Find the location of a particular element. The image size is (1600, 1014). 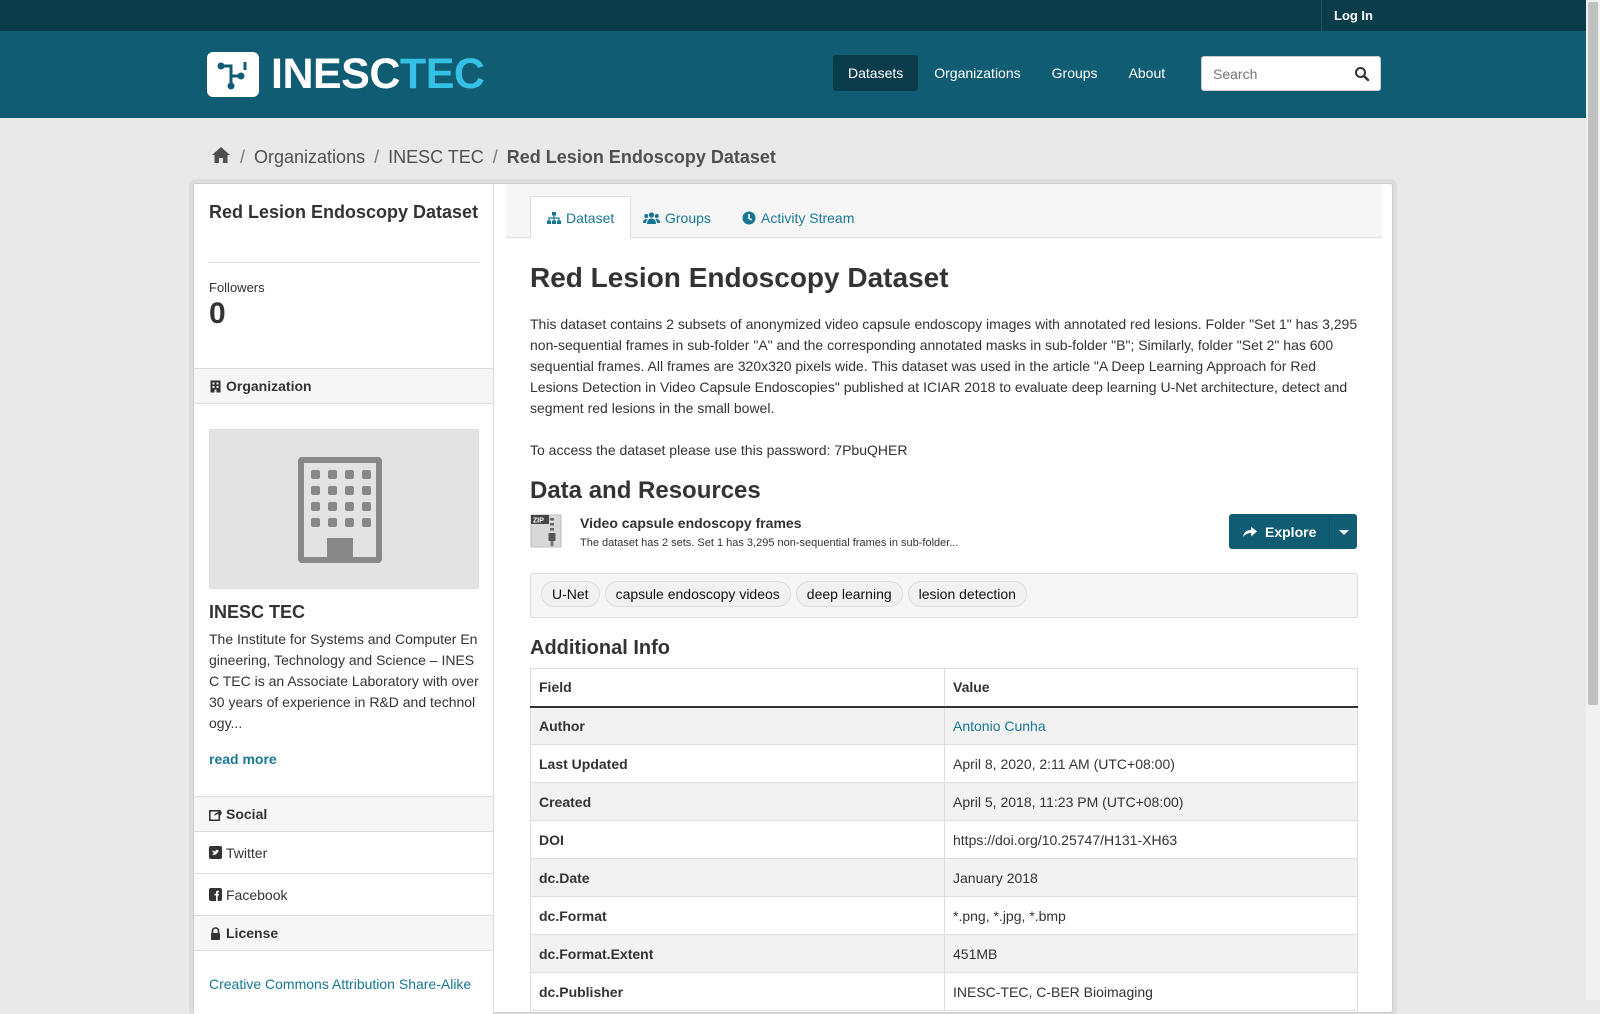

tag-item: lesion detection is located at coordinates (967, 594).